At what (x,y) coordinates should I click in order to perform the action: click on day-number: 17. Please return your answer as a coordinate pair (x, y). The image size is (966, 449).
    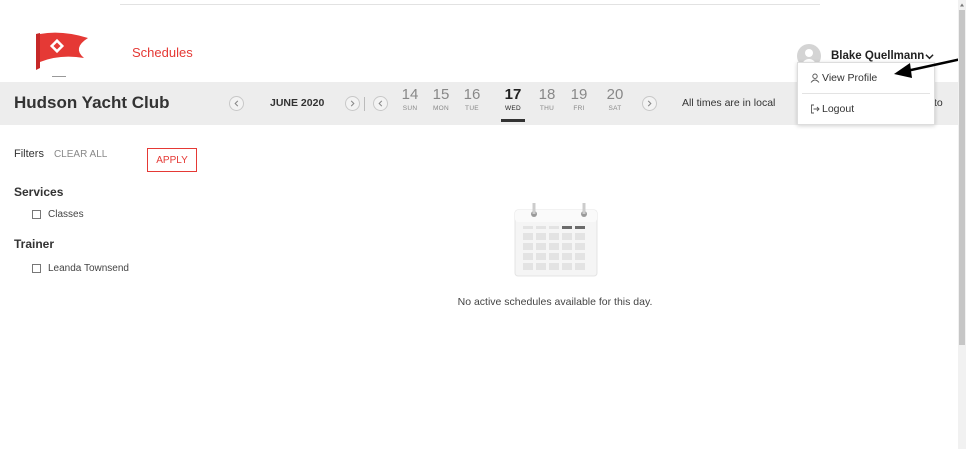
    Looking at the image, I should click on (513, 94).